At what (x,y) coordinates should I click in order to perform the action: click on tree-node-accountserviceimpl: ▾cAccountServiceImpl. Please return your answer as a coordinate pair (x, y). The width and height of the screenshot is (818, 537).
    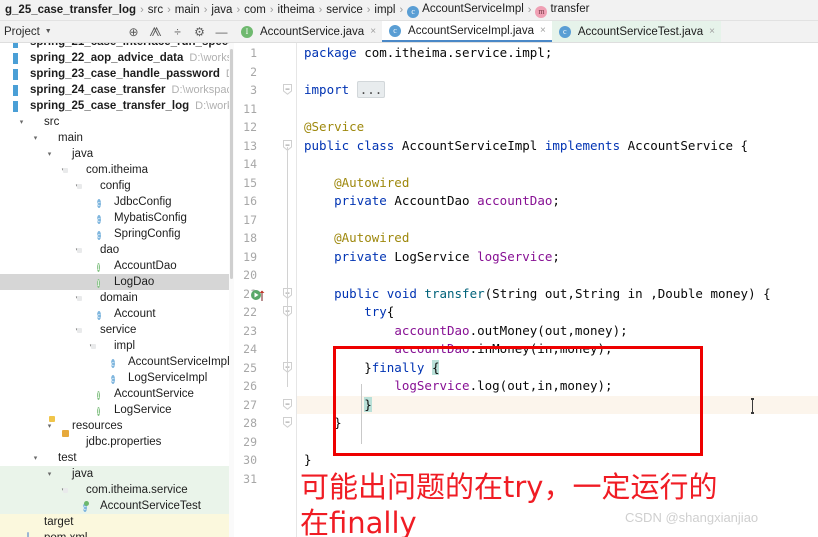
    Looking at the image, I should click on (117, 362).